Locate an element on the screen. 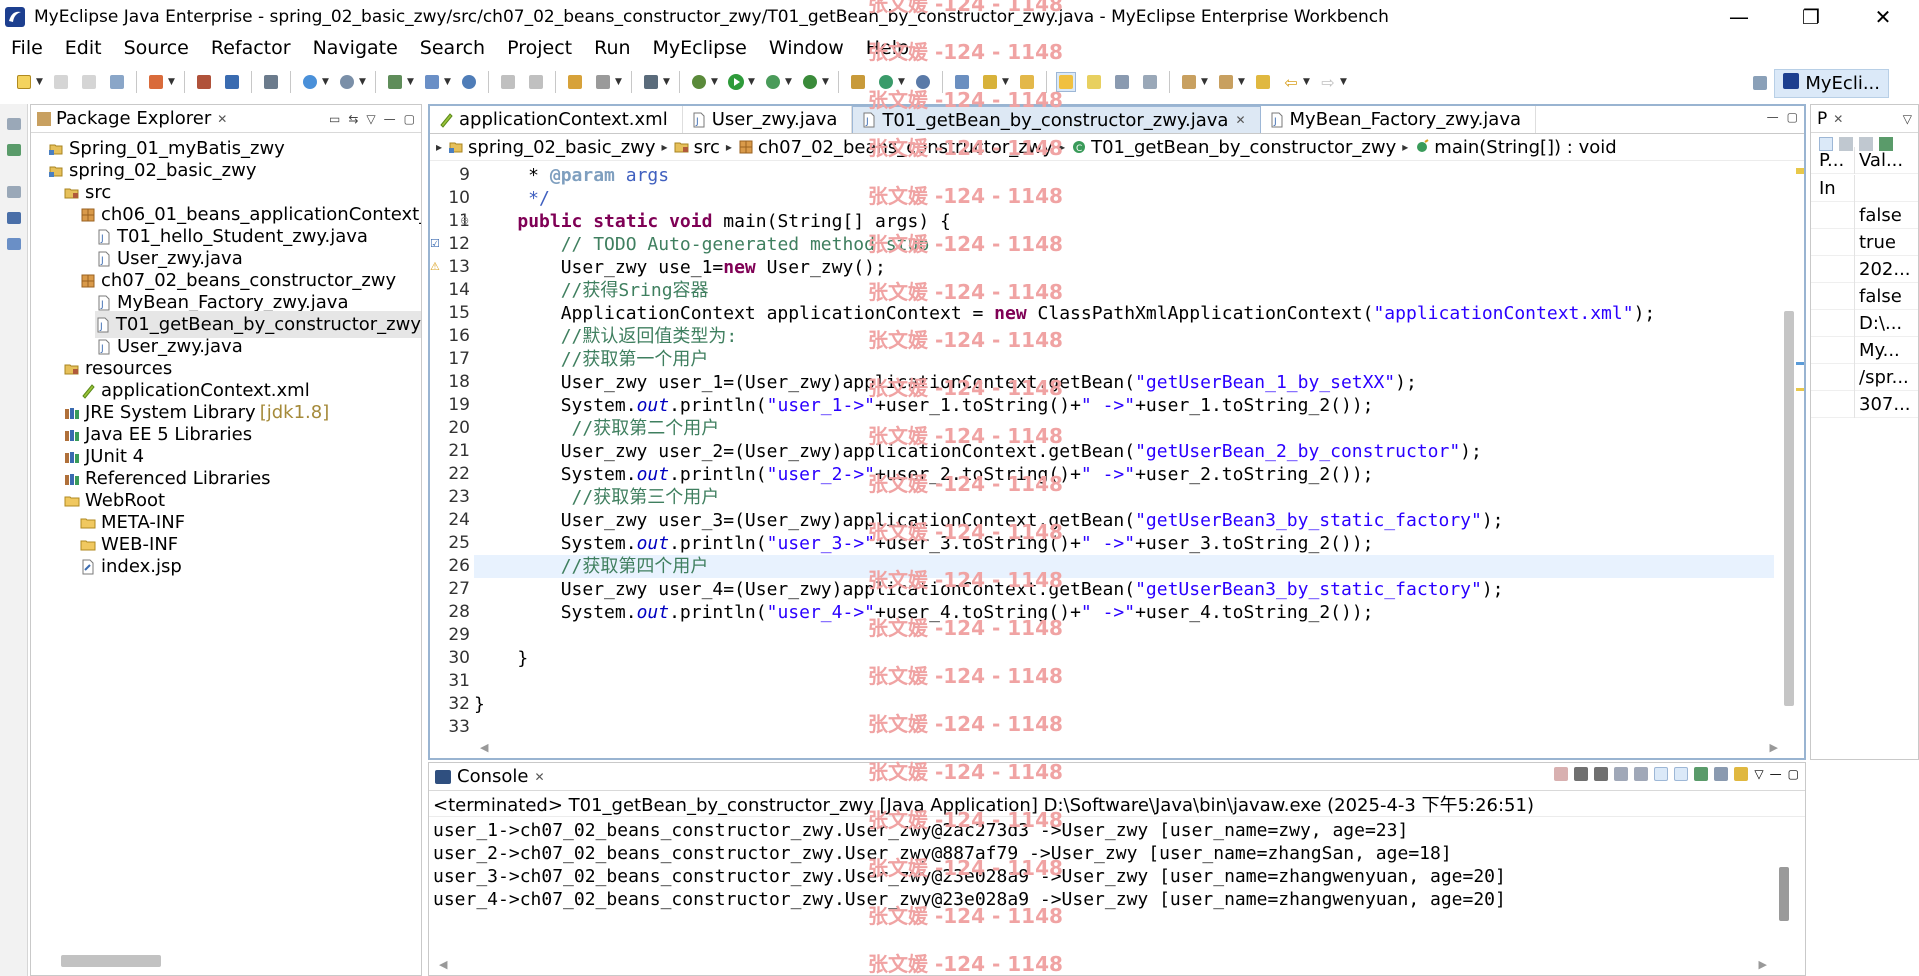 The height and width of the screenshot is (976, 1919). menu-navigate: Navigate is located at coordinates (355, 48).